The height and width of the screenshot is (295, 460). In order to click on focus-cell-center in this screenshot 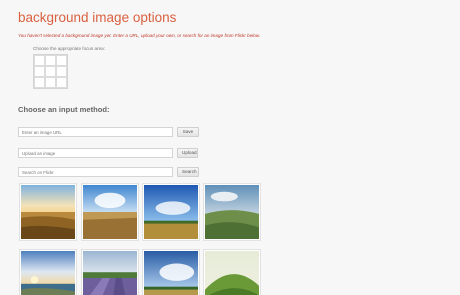, I will do `click(50, 71)`.